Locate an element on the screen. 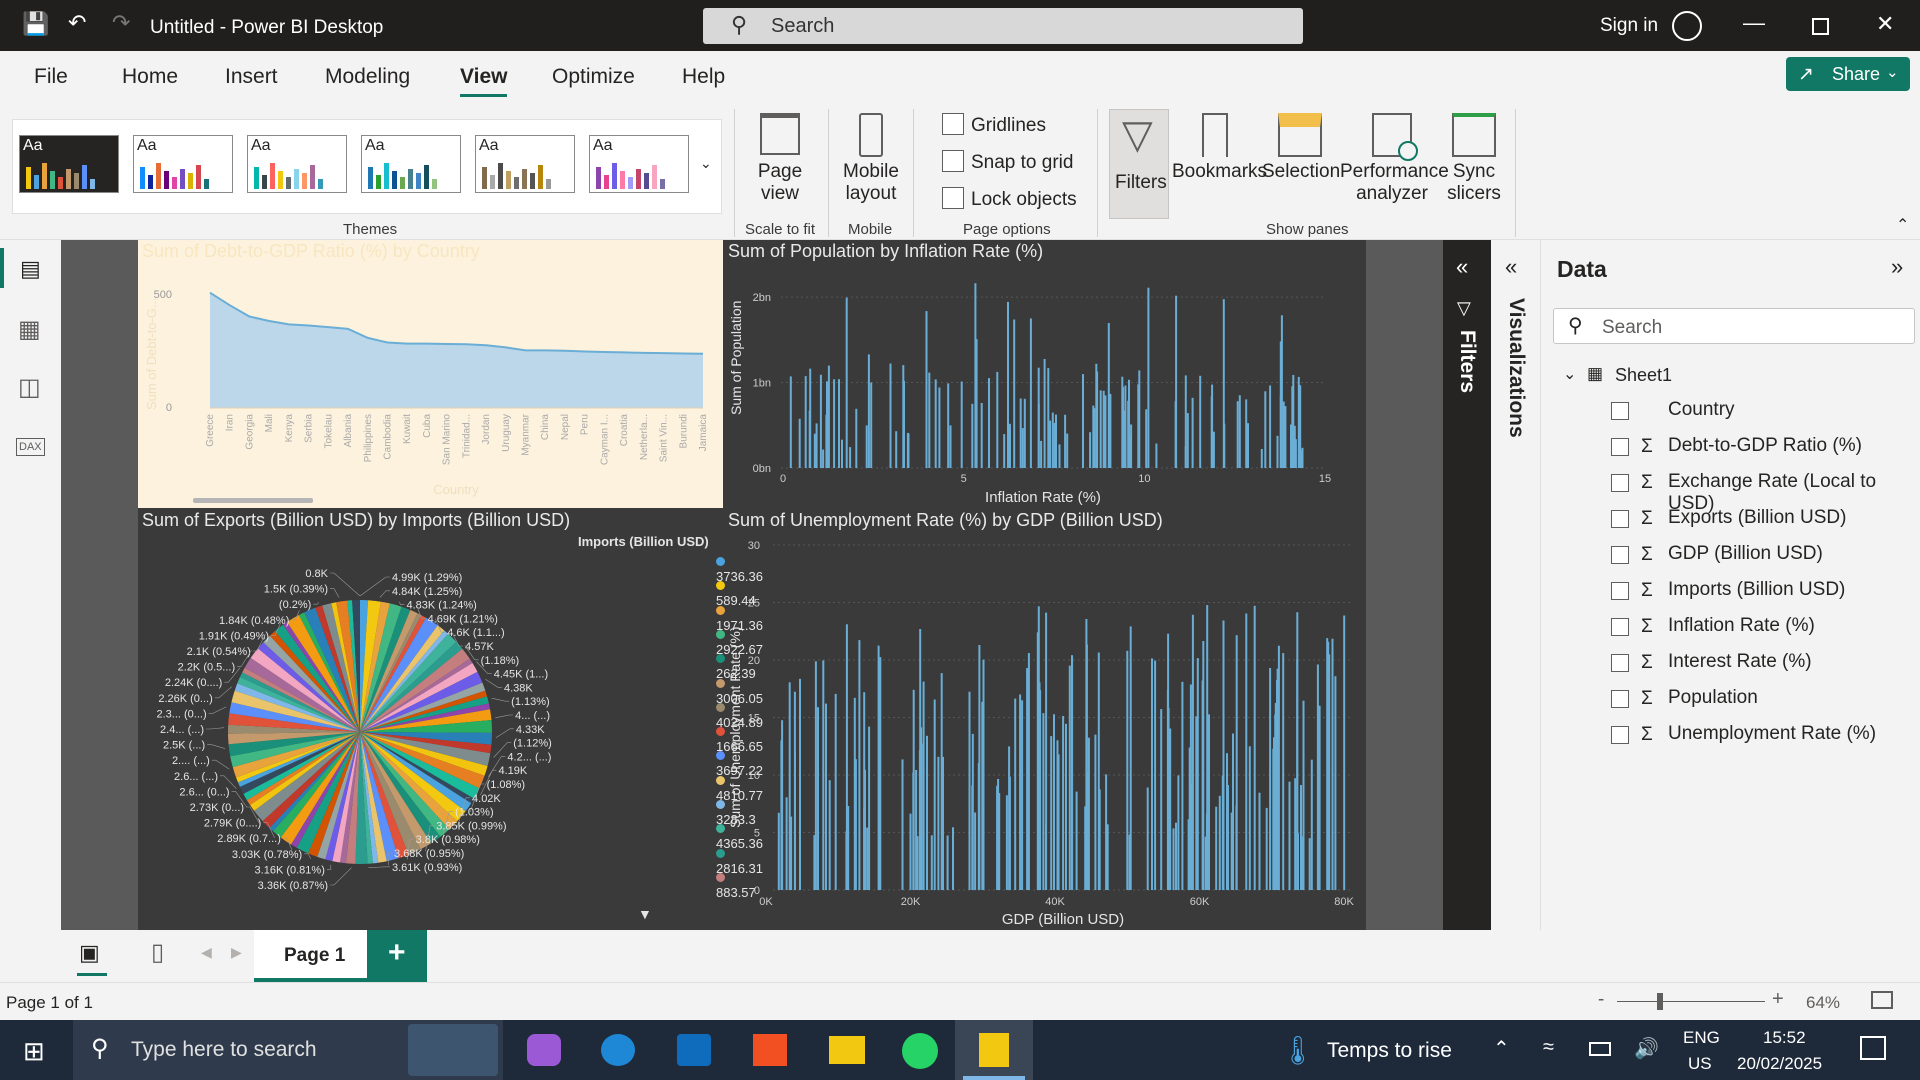 This screenshot has height=1080, width=1920. menu-optimize: Optimize is located at coordinates (593, 77).